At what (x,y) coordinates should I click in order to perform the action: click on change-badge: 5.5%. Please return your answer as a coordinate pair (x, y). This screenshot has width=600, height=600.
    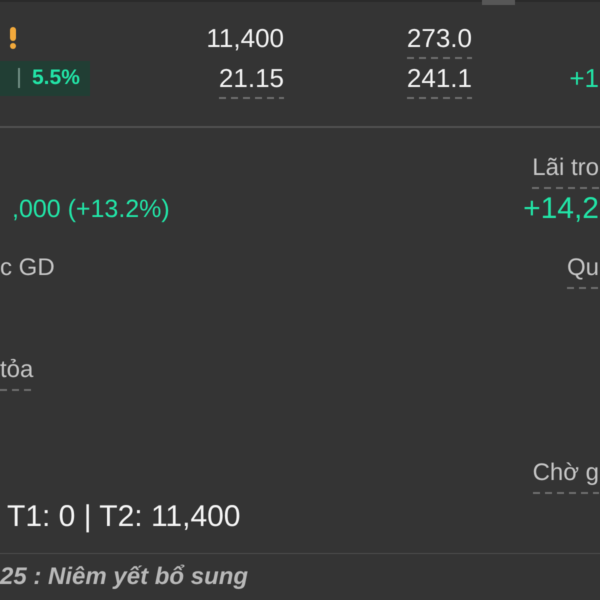
    Looking at the image, I should click on (45, 78).